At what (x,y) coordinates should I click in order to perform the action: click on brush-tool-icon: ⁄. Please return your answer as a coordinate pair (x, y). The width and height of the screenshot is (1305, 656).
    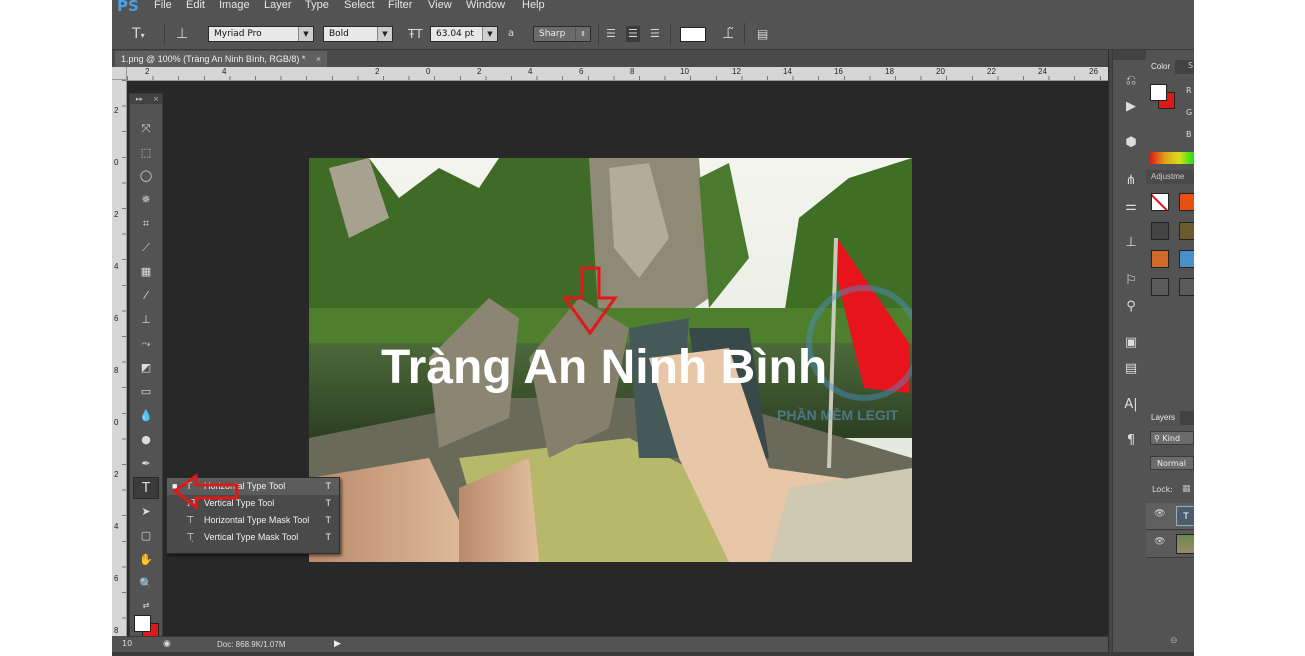
    Looking at the image, I should click on (146, 296).